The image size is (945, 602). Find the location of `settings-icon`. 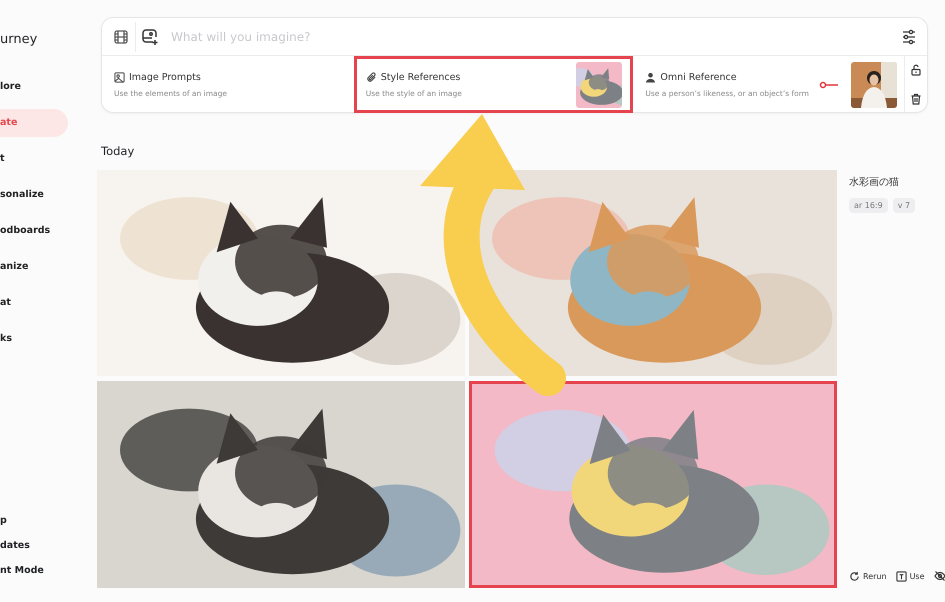

settings-icon is located at coordinates (909, 36).